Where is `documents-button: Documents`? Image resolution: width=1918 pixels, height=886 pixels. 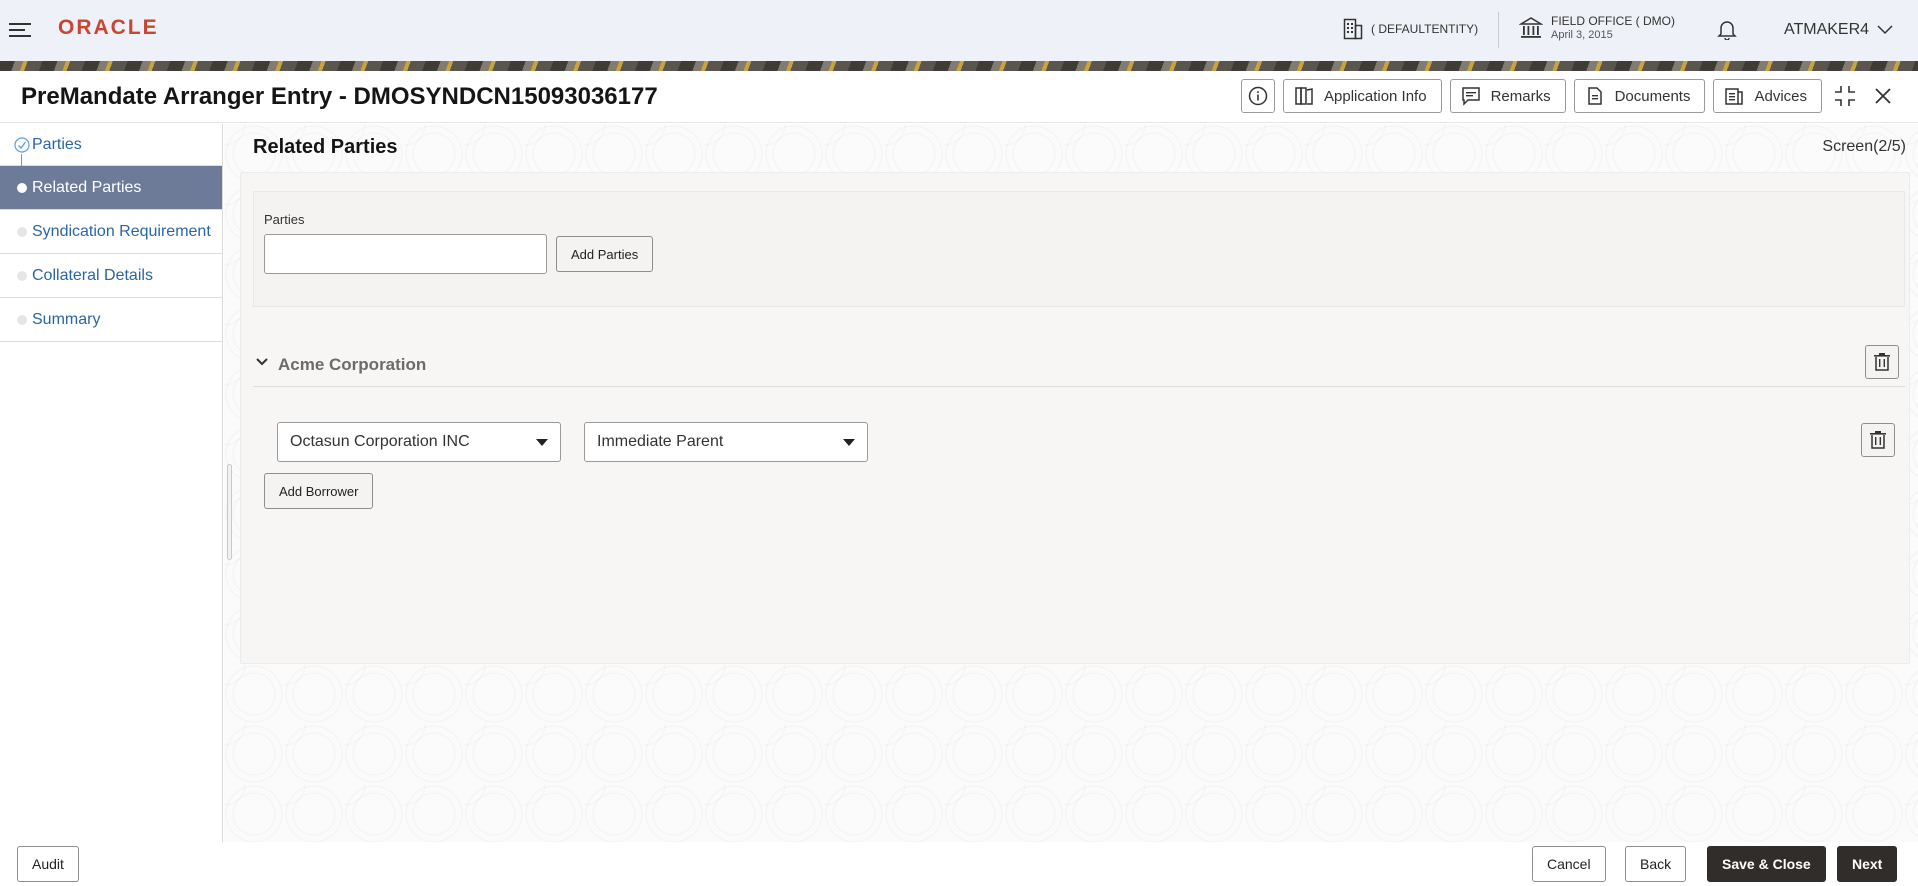
documents-button: Documents is located at coordinates (1639, 96).